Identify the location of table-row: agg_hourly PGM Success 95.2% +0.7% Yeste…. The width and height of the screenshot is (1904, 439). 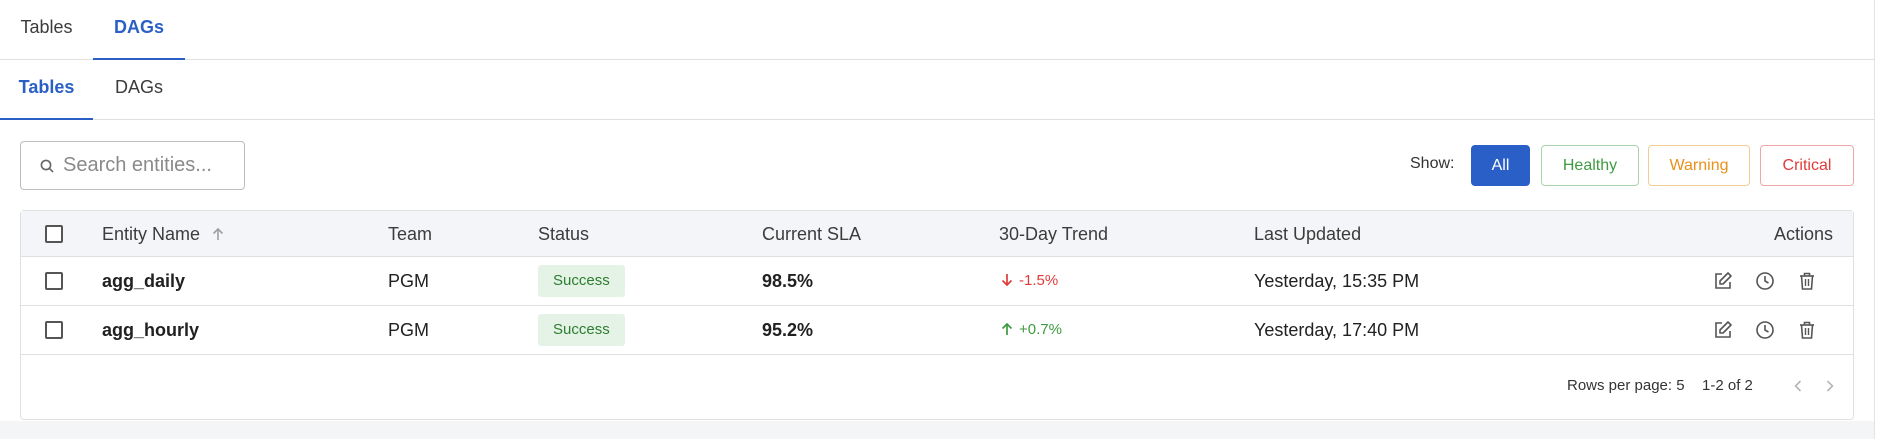
(937, 330).